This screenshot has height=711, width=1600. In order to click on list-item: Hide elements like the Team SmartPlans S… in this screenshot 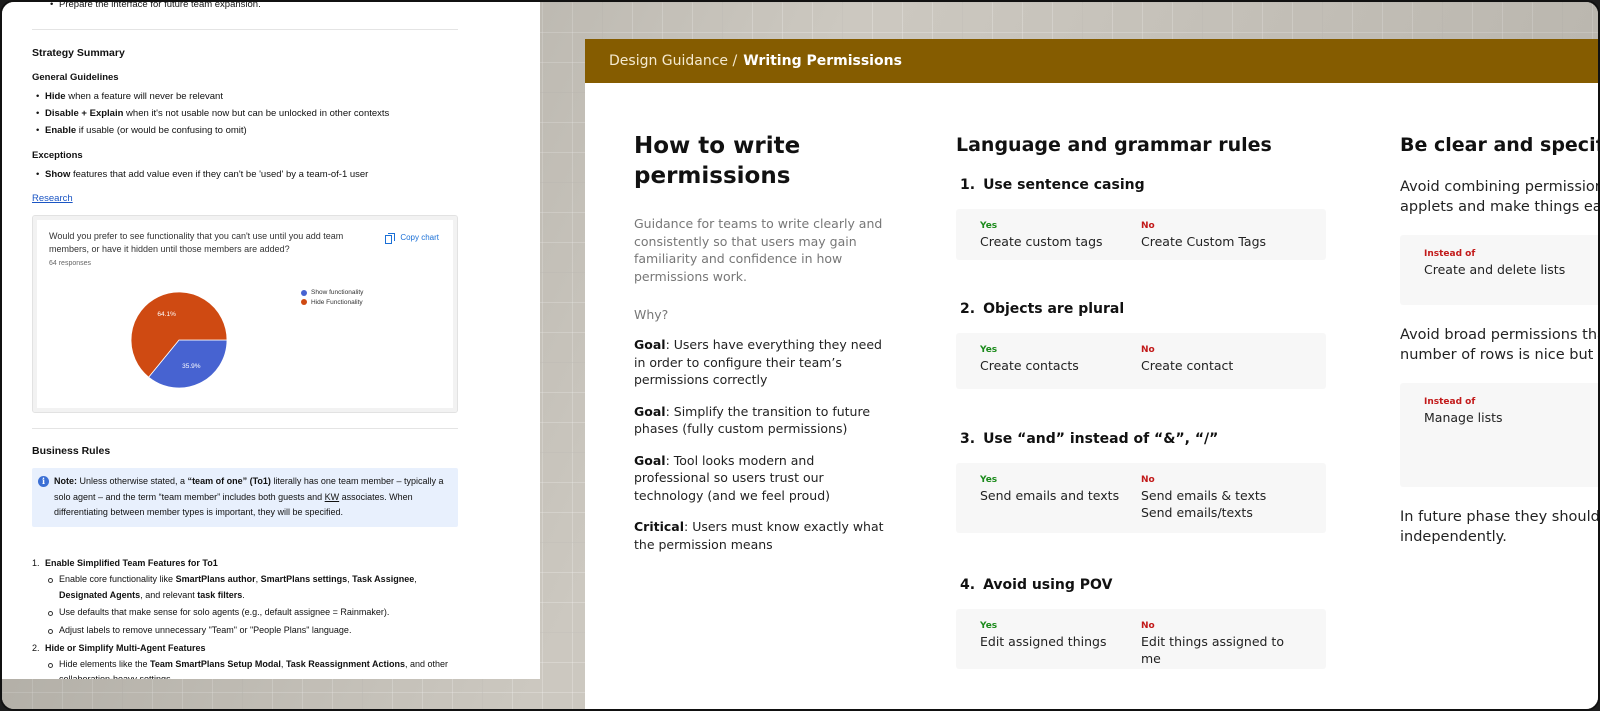, I will do `click(245, 668)`.